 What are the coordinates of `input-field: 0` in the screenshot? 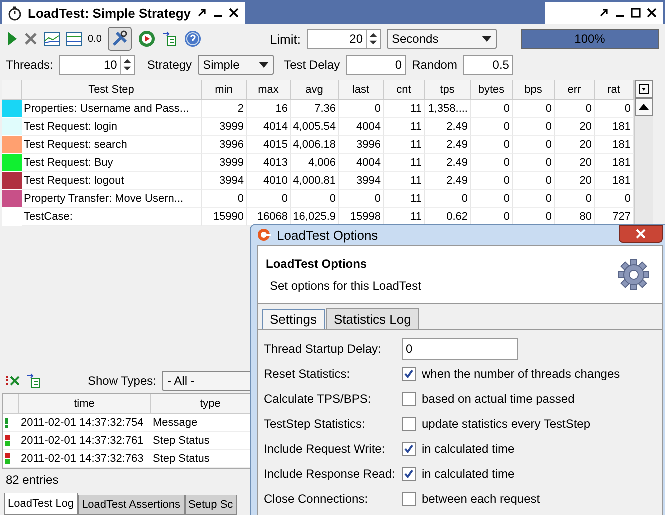 It's located at (460, 349).